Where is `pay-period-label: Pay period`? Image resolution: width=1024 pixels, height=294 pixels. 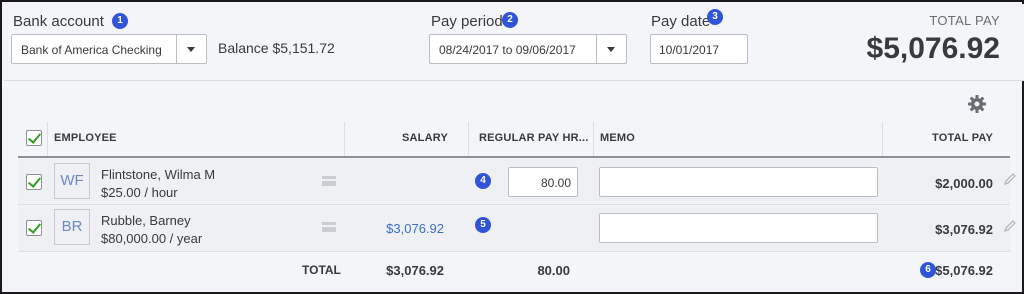 pay-period-label: Pay period is located at coordinates (467, 21).